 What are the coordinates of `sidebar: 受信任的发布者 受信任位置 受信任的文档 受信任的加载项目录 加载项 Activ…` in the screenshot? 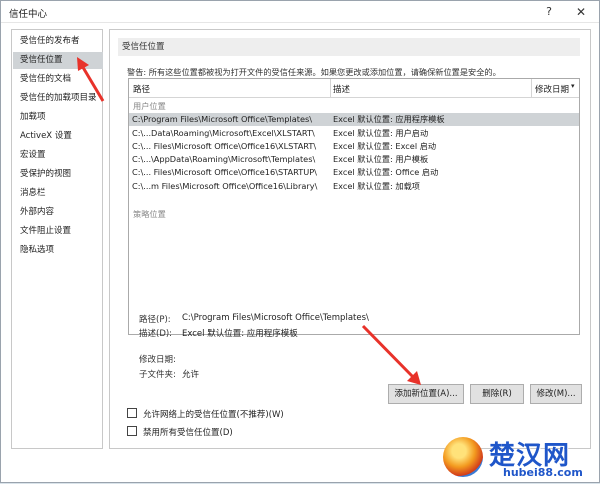 It's located at (57, 239).